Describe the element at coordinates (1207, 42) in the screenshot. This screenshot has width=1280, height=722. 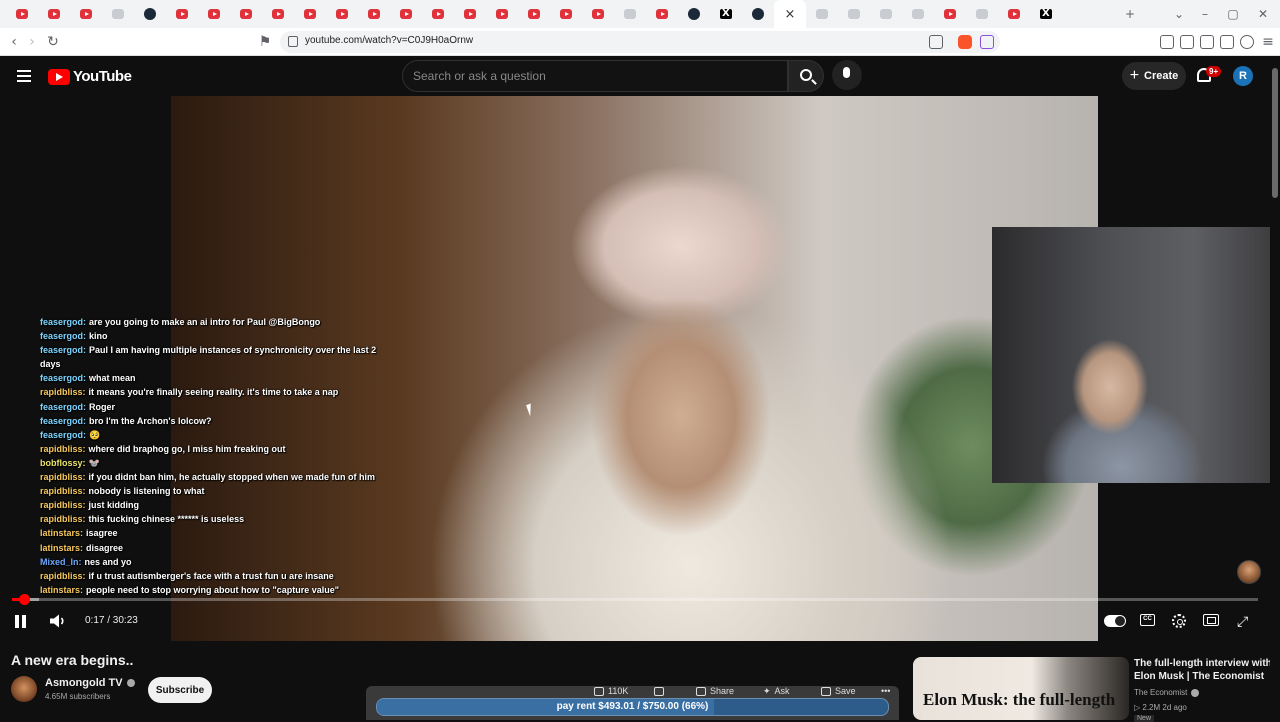
I see `wallet-icon` at that location.